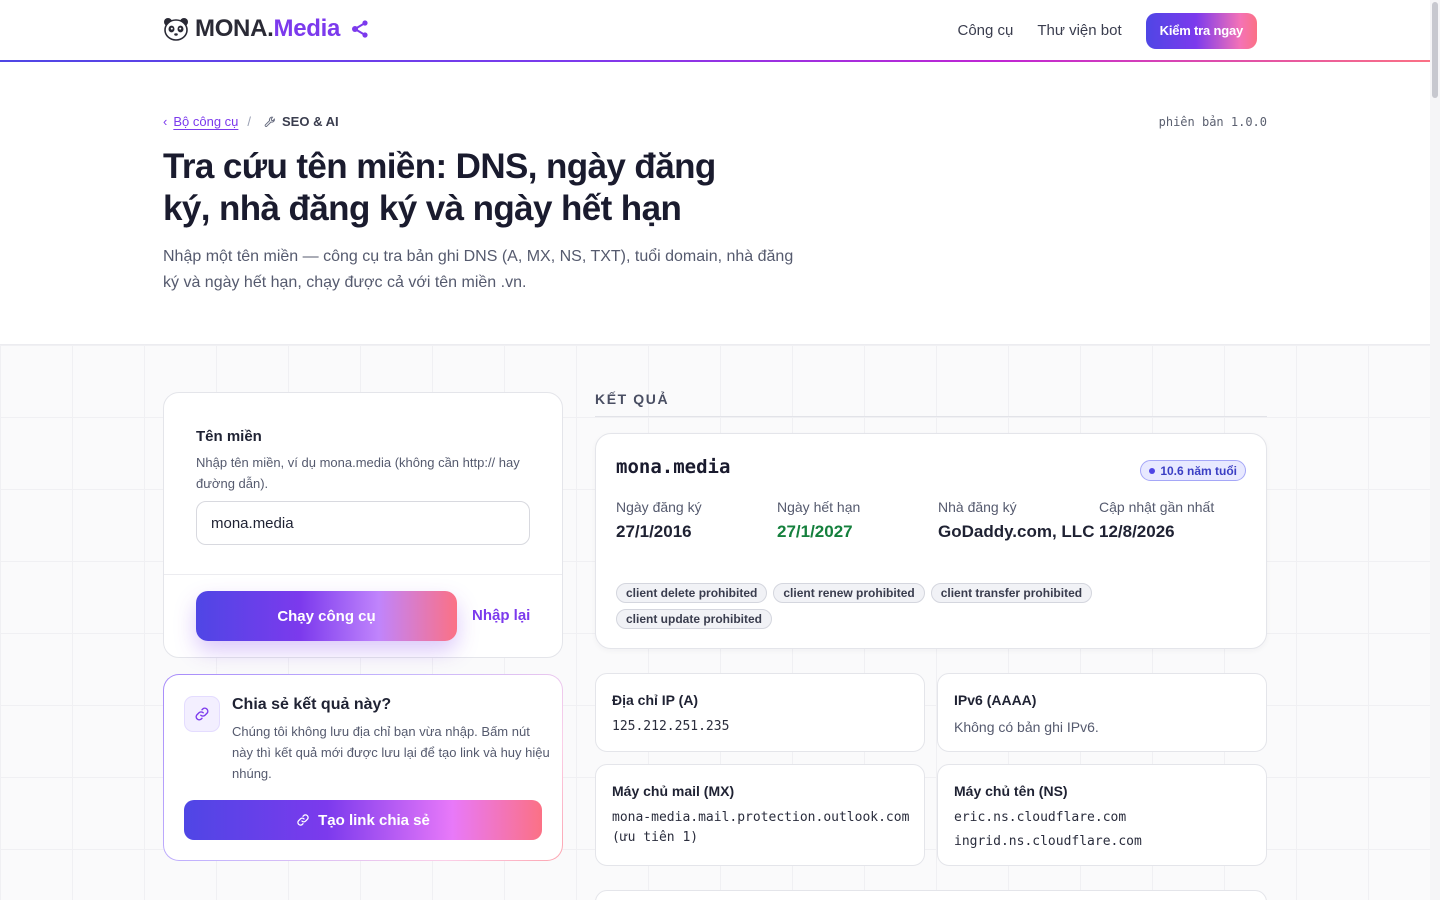  Describe the element at coordinates (995, 700) in the screenshot. I see `record-title: IPv6 (AAAA)` at that location.